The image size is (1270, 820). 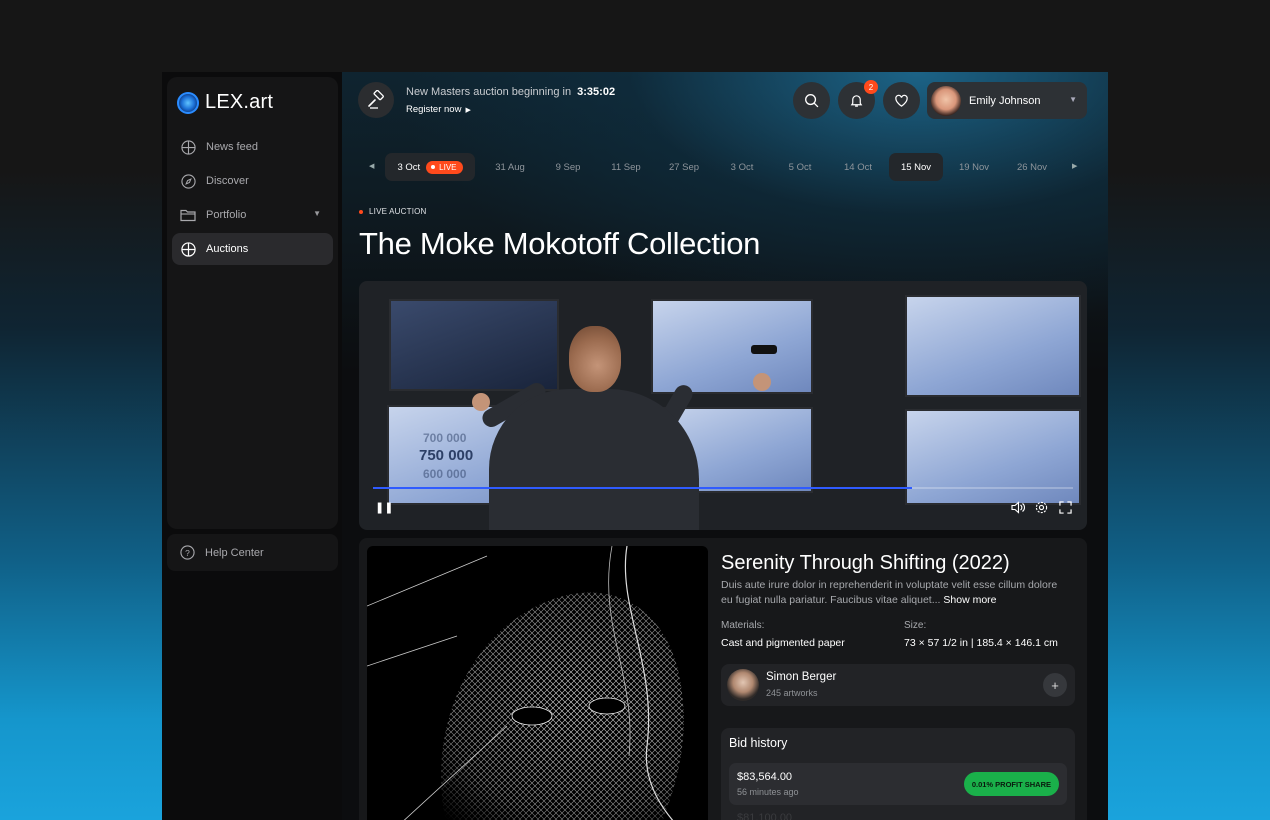 I want to click on sidebar-item-discover: Discover, so click(x=252, y=181).